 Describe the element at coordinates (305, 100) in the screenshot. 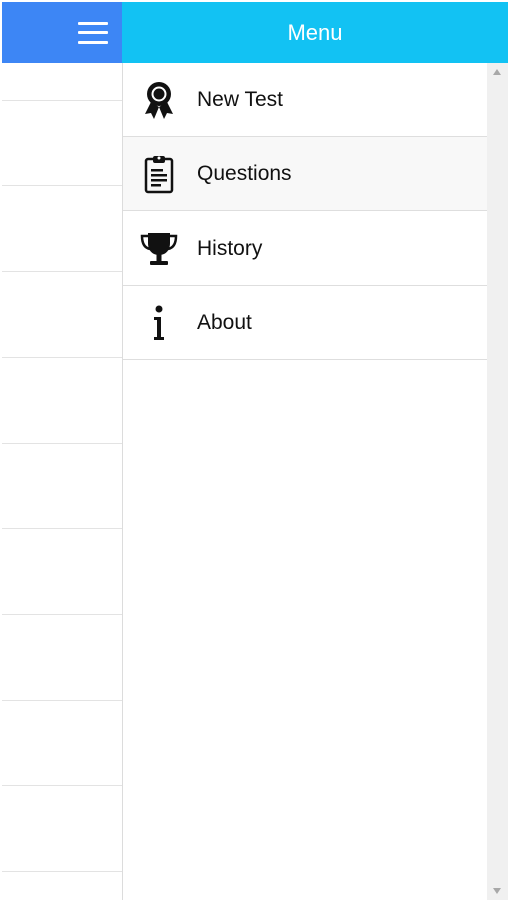

I see `menu-item-new-test: New Test` at that location.